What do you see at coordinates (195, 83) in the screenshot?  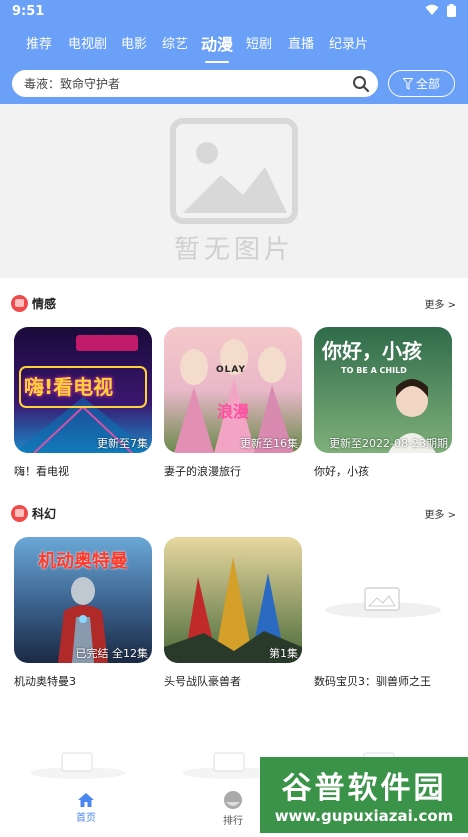 I see `search-input: 毒液：致命守护者` at bounding box center [195, 83].